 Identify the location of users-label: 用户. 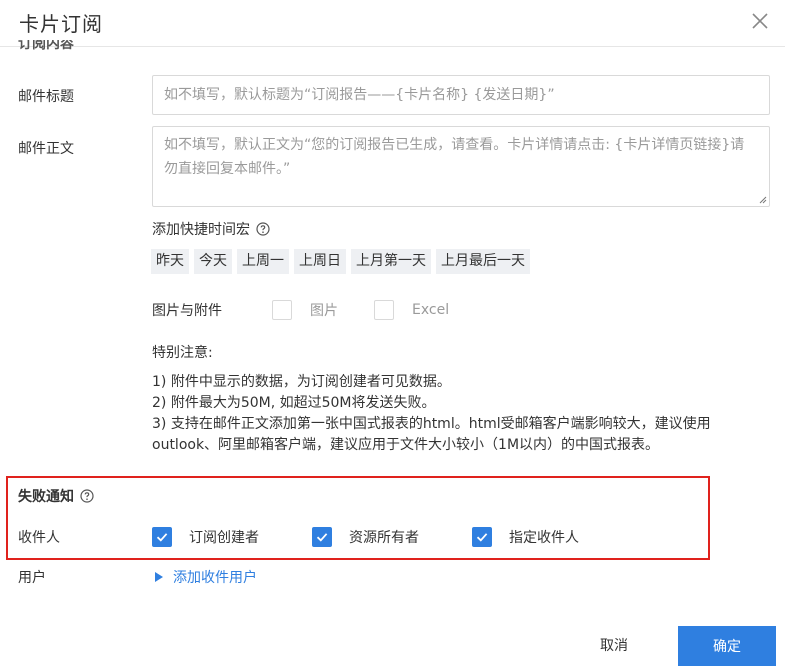
(32, 578).